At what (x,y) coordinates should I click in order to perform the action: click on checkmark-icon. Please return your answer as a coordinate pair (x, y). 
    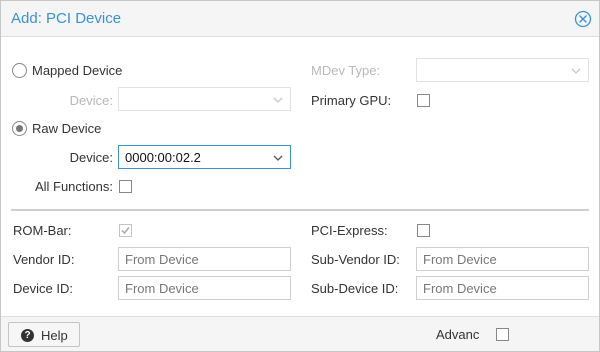
    Looking at the image, I should click on (125, 231).